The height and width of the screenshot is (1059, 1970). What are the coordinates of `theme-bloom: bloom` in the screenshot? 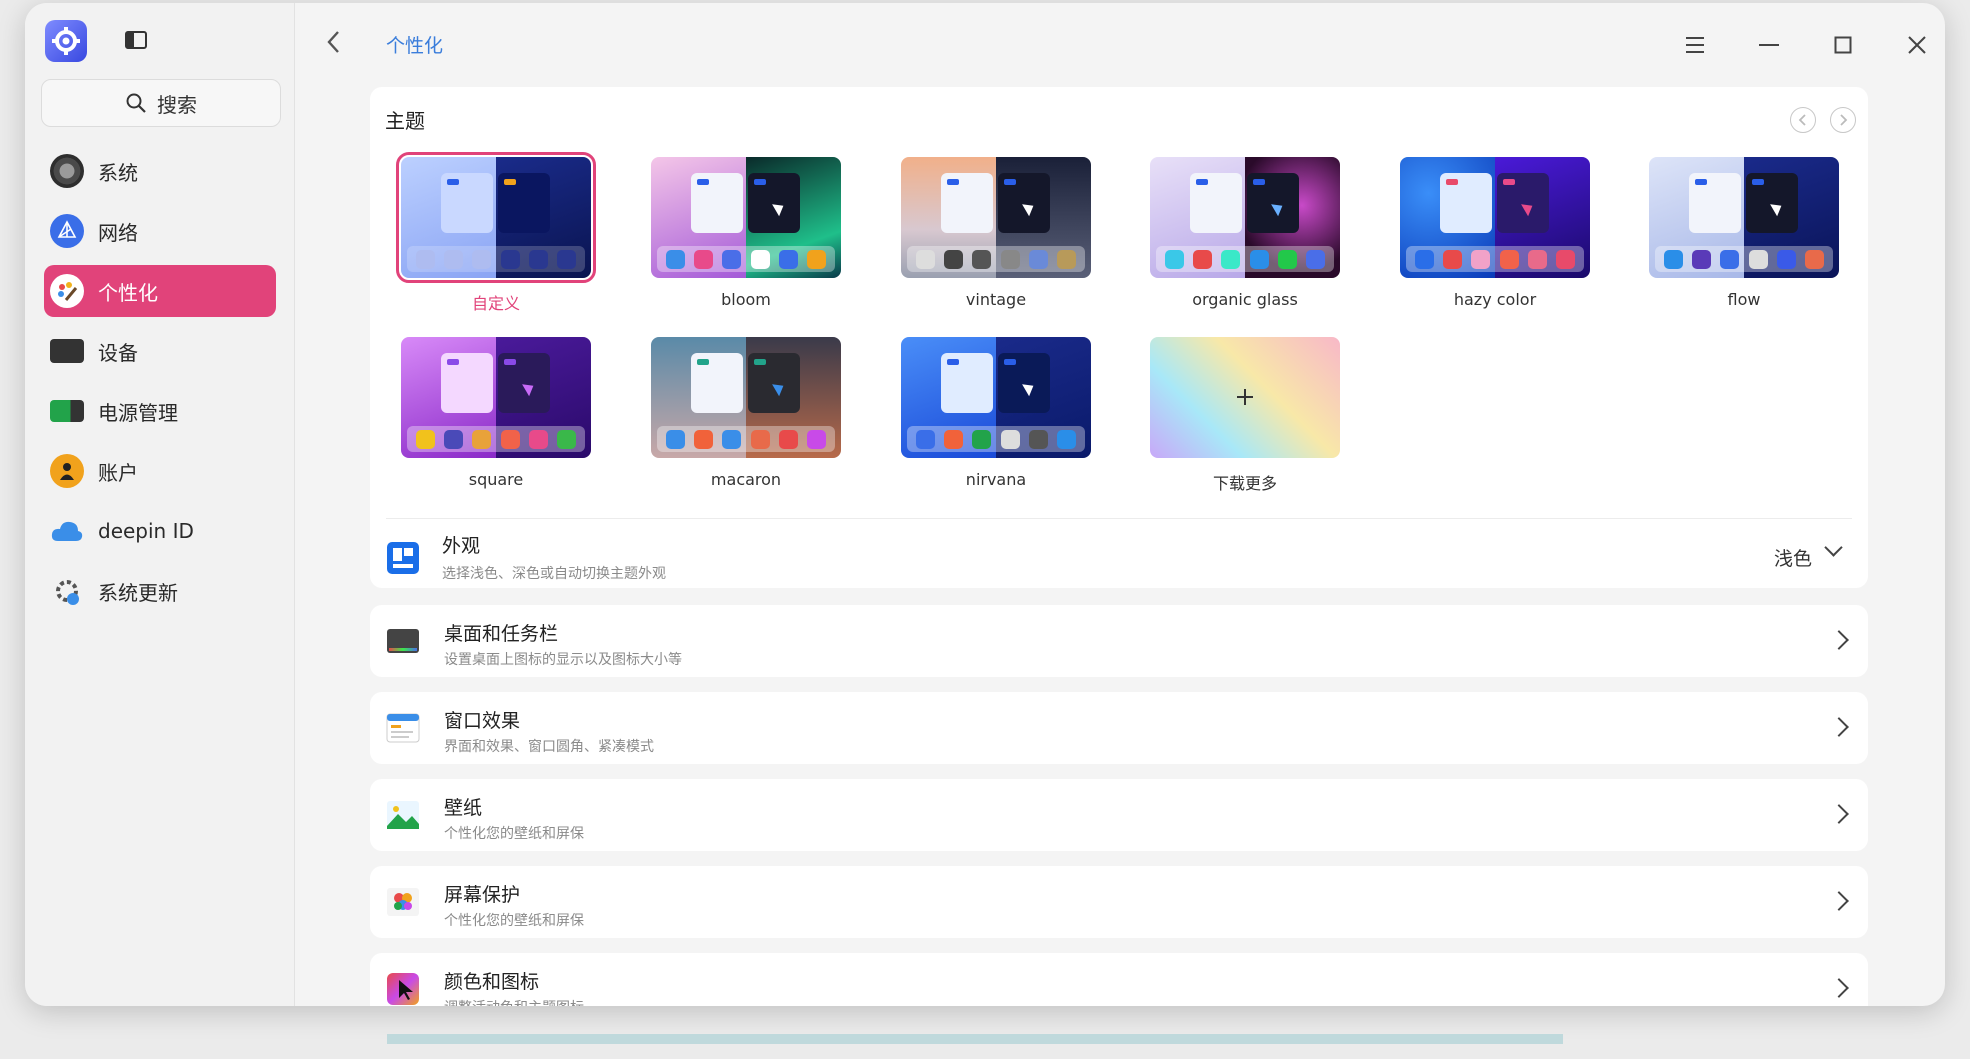 It's located at (746, 233).